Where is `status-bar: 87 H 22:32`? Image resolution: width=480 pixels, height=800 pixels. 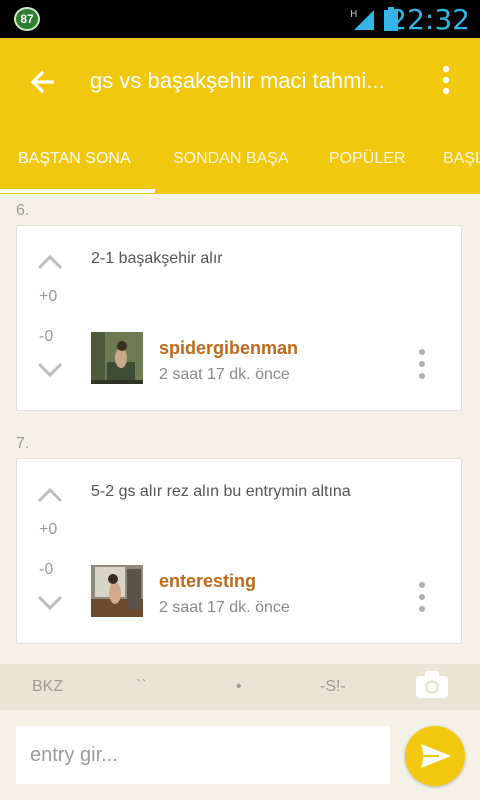
status-bar: 87 H 22:32 is located at coordinates (240, 19).